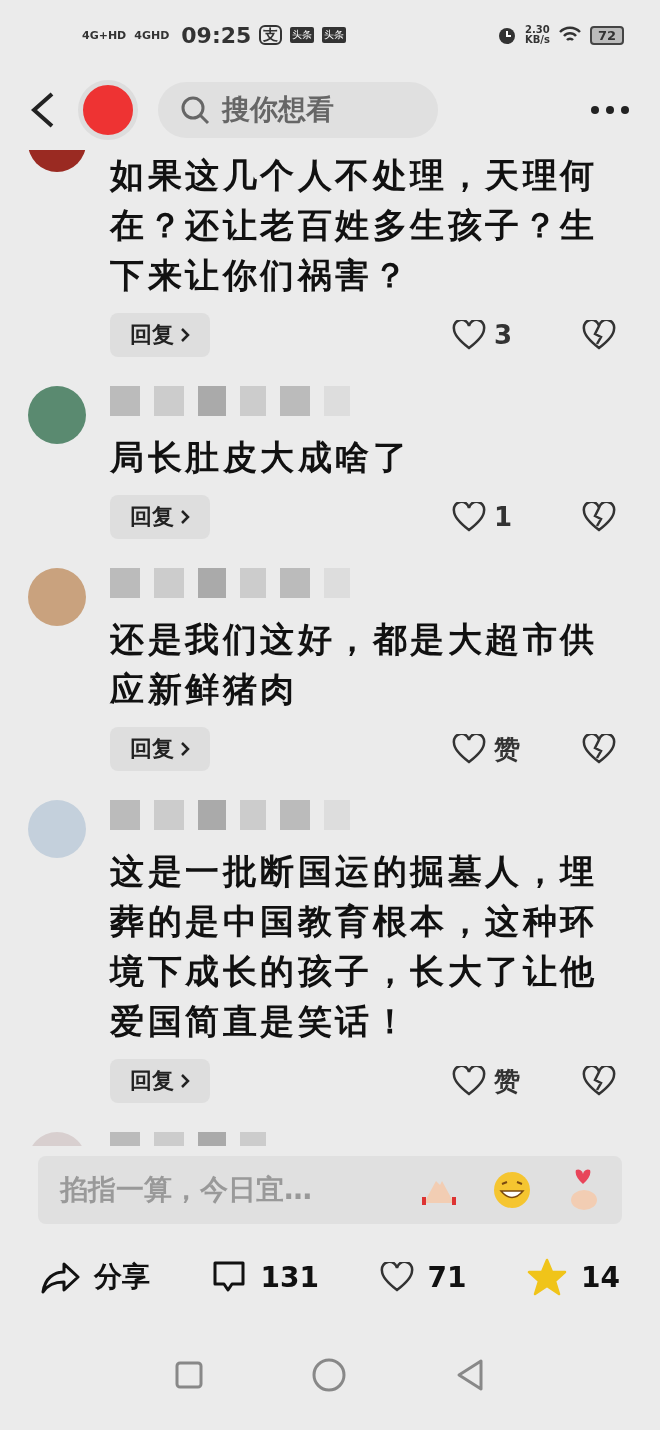  What do you see at coordinates (60, 1277) in the screenshot?
I see `share-icon` at bounding box center [60, 1277].